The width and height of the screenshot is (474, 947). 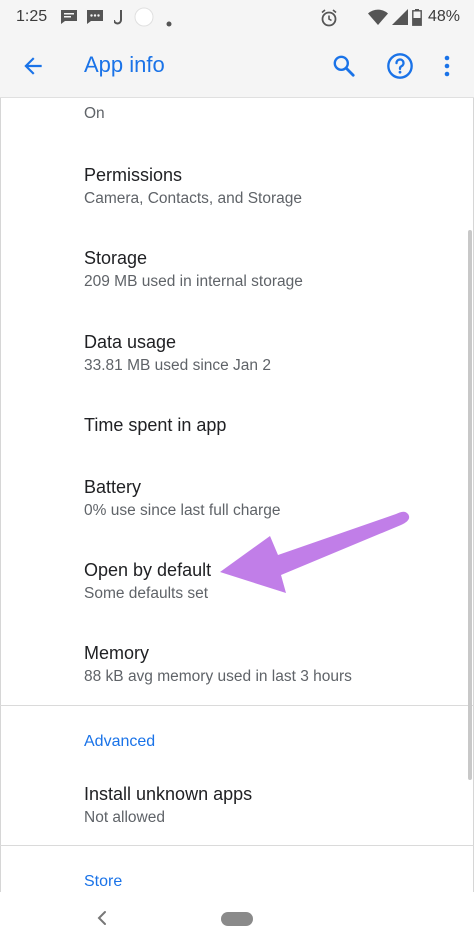 I want to click on circle-notification-icon, so click(x=144, y=19).